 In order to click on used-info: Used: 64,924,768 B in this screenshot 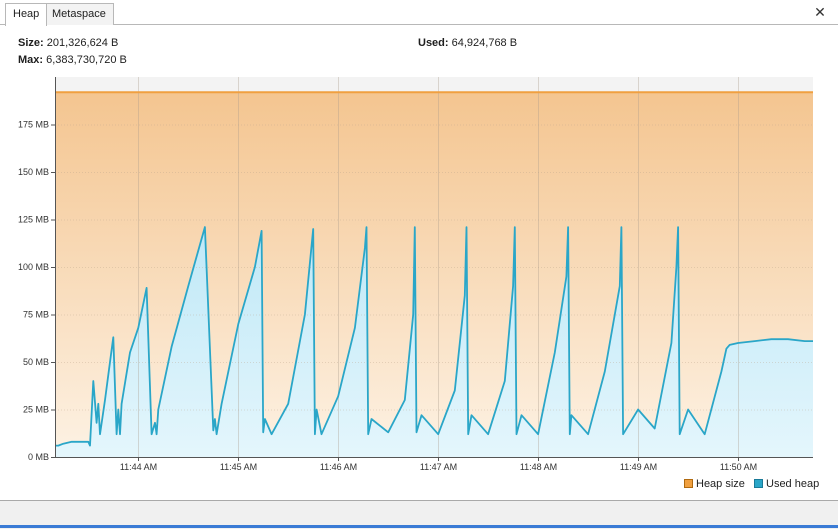, I will do `click(467, 43)`.